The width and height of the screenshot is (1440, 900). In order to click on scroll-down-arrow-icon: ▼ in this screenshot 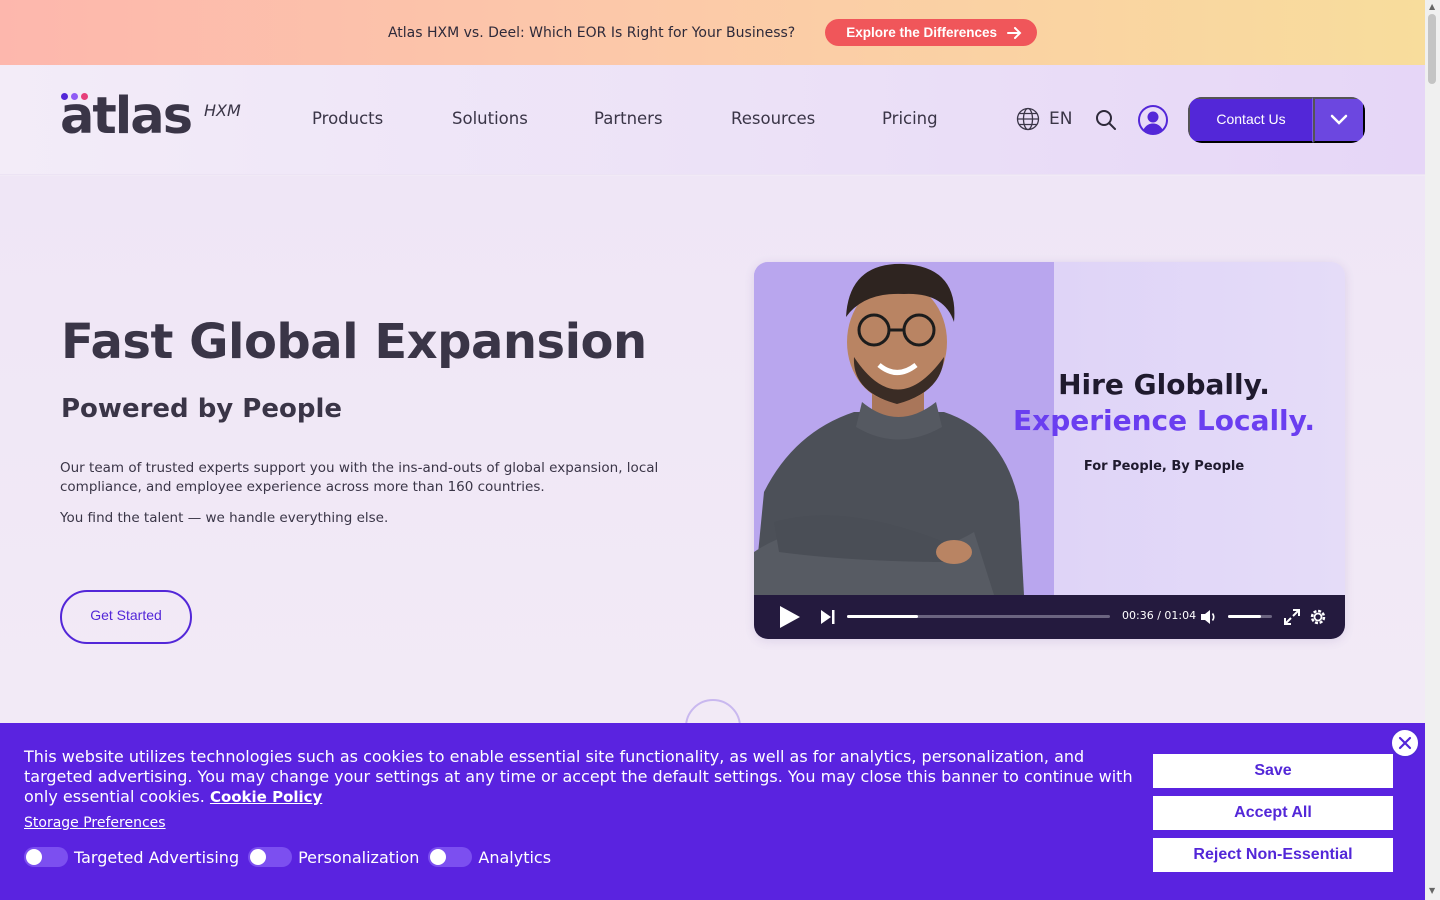, I will do `click(1432, 890)`.